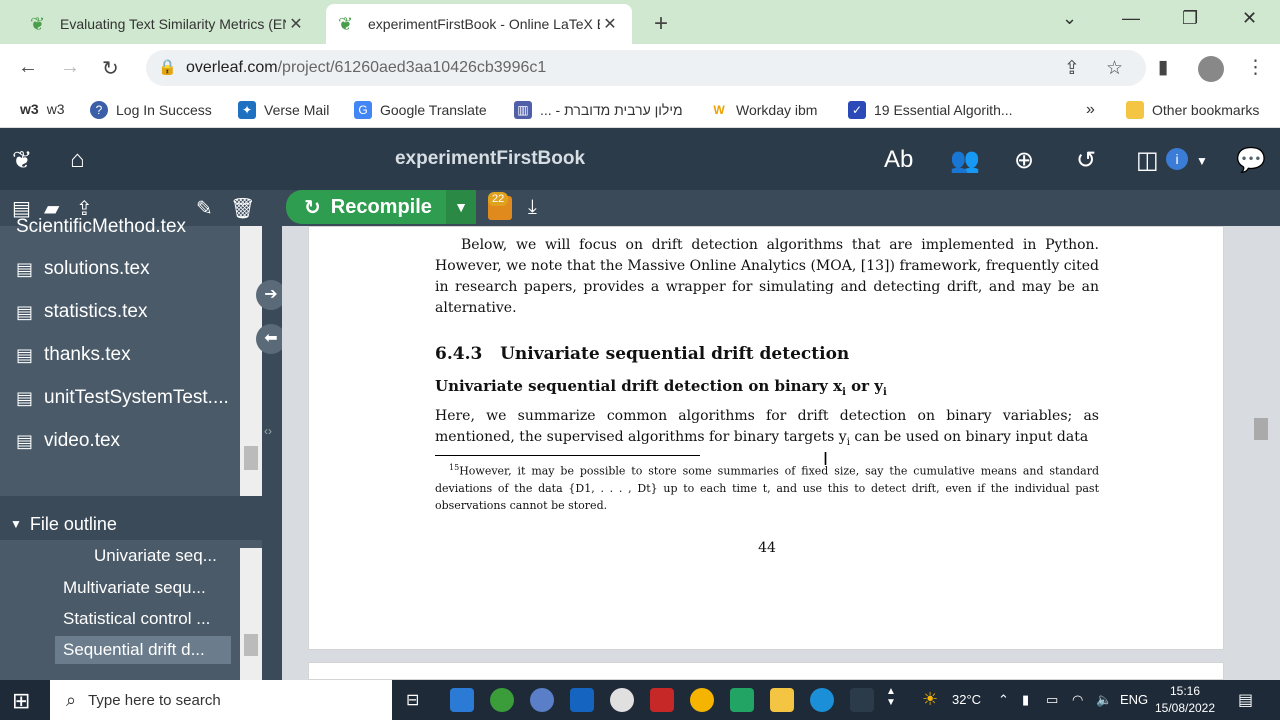 Image resolution: width=1280 pixels, height=720 pixels. I want to click on usb-icon: ▮, so click(1025, 700).